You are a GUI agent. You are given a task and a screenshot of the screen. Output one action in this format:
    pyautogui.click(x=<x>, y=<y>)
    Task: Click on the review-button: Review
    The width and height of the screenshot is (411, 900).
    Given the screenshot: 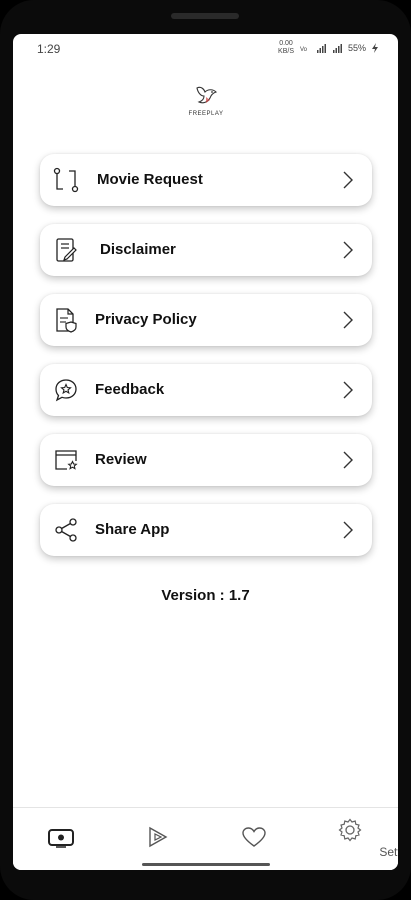 What is the action you would take?
    pyautogui.click(x=206, y=460)
    